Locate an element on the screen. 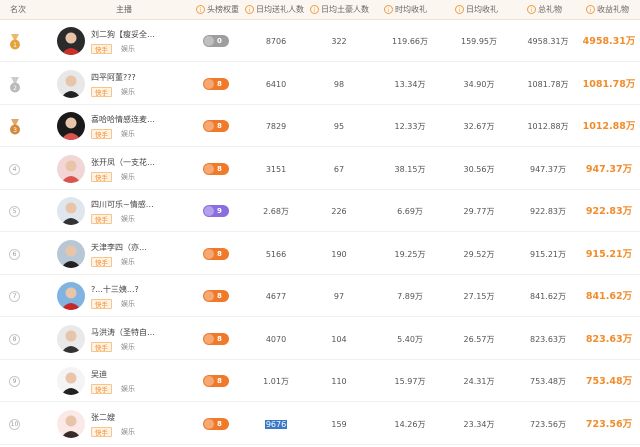 This screenshot has height=447, width=640. bronze-medal-icon: 3 is located at coordinates (15, 127).